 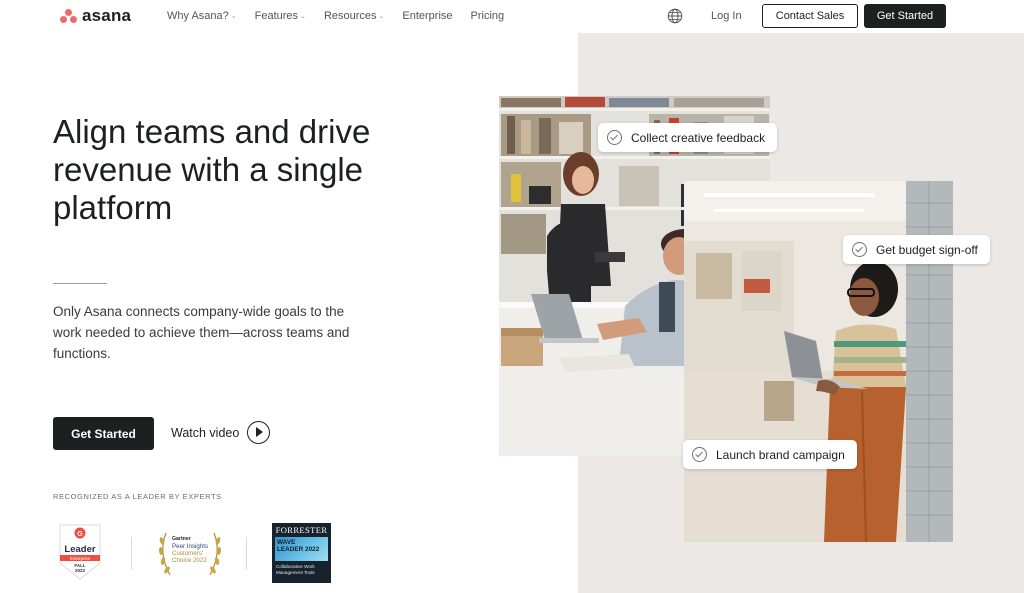 I want to click on play-icon, so click(x=259, y=432).